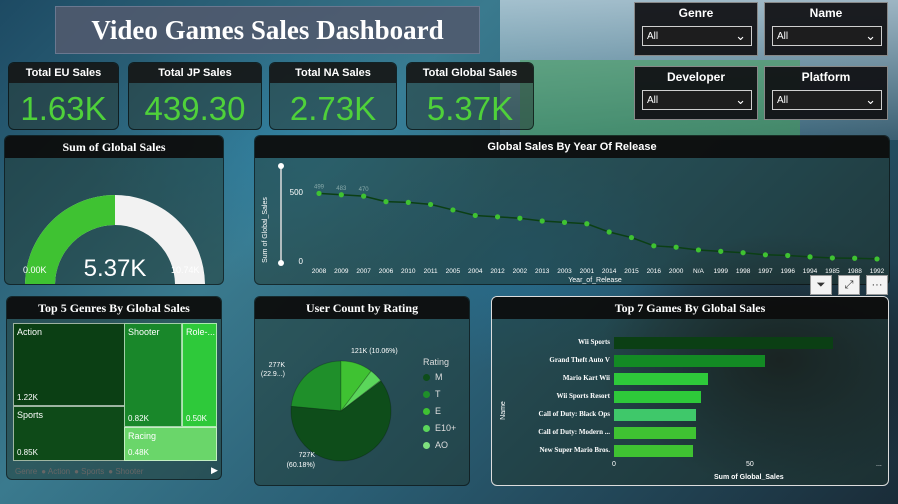 The width and height of the screenshot is (898, 504). What do you see at coordinates (436, 362) in the screenshot?
I see `pie-legend-title: Rating` at bounding box center [436, 362].